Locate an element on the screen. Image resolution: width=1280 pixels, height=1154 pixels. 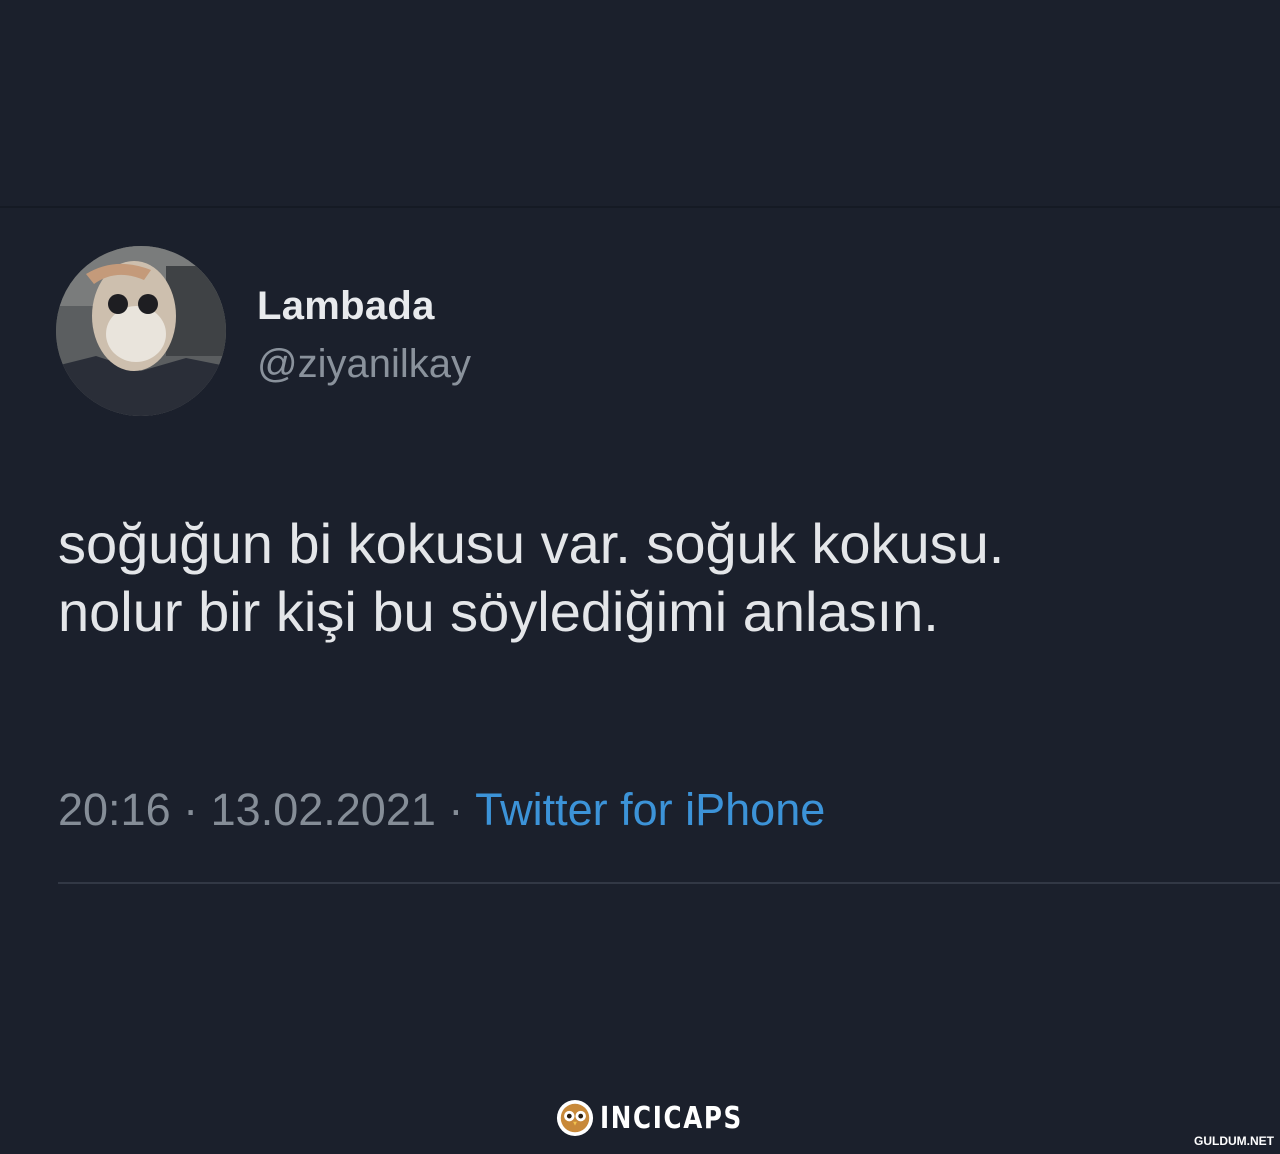
incicaps-watermark: INCICAPS is located at coordinates (665, 1118).